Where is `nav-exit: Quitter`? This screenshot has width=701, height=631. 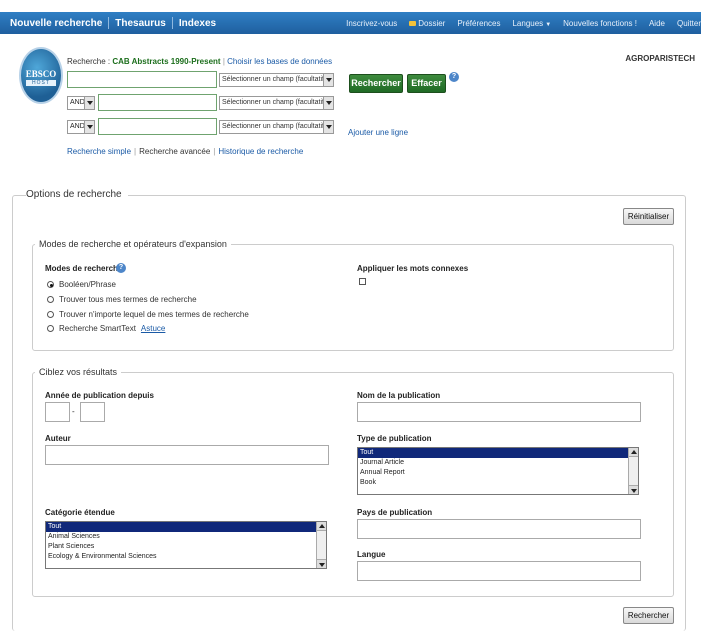 nav-exit: Quitter is located at coordinates (689, 23).